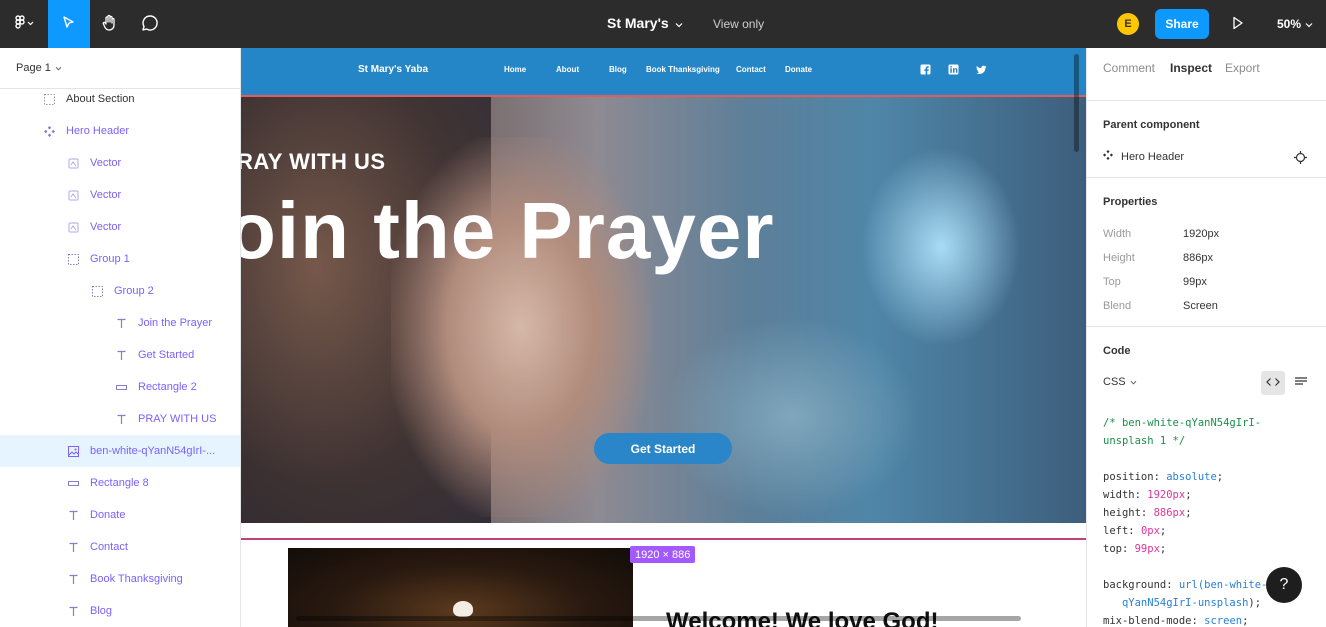 The height and width of the screenshot is (627, 1326). What do you see at coordinates (1191, 68) in the screenshot?
I see `tab-inspect: Inspect` at bounding box center [1191, 68].